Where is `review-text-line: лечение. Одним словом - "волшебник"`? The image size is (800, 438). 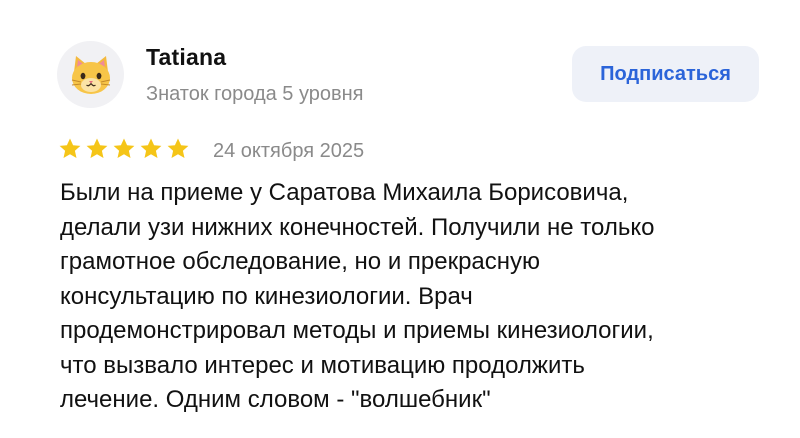 review-text-line: лечение. Одним словом - "волшебник" is located at coordinates (275, 399).